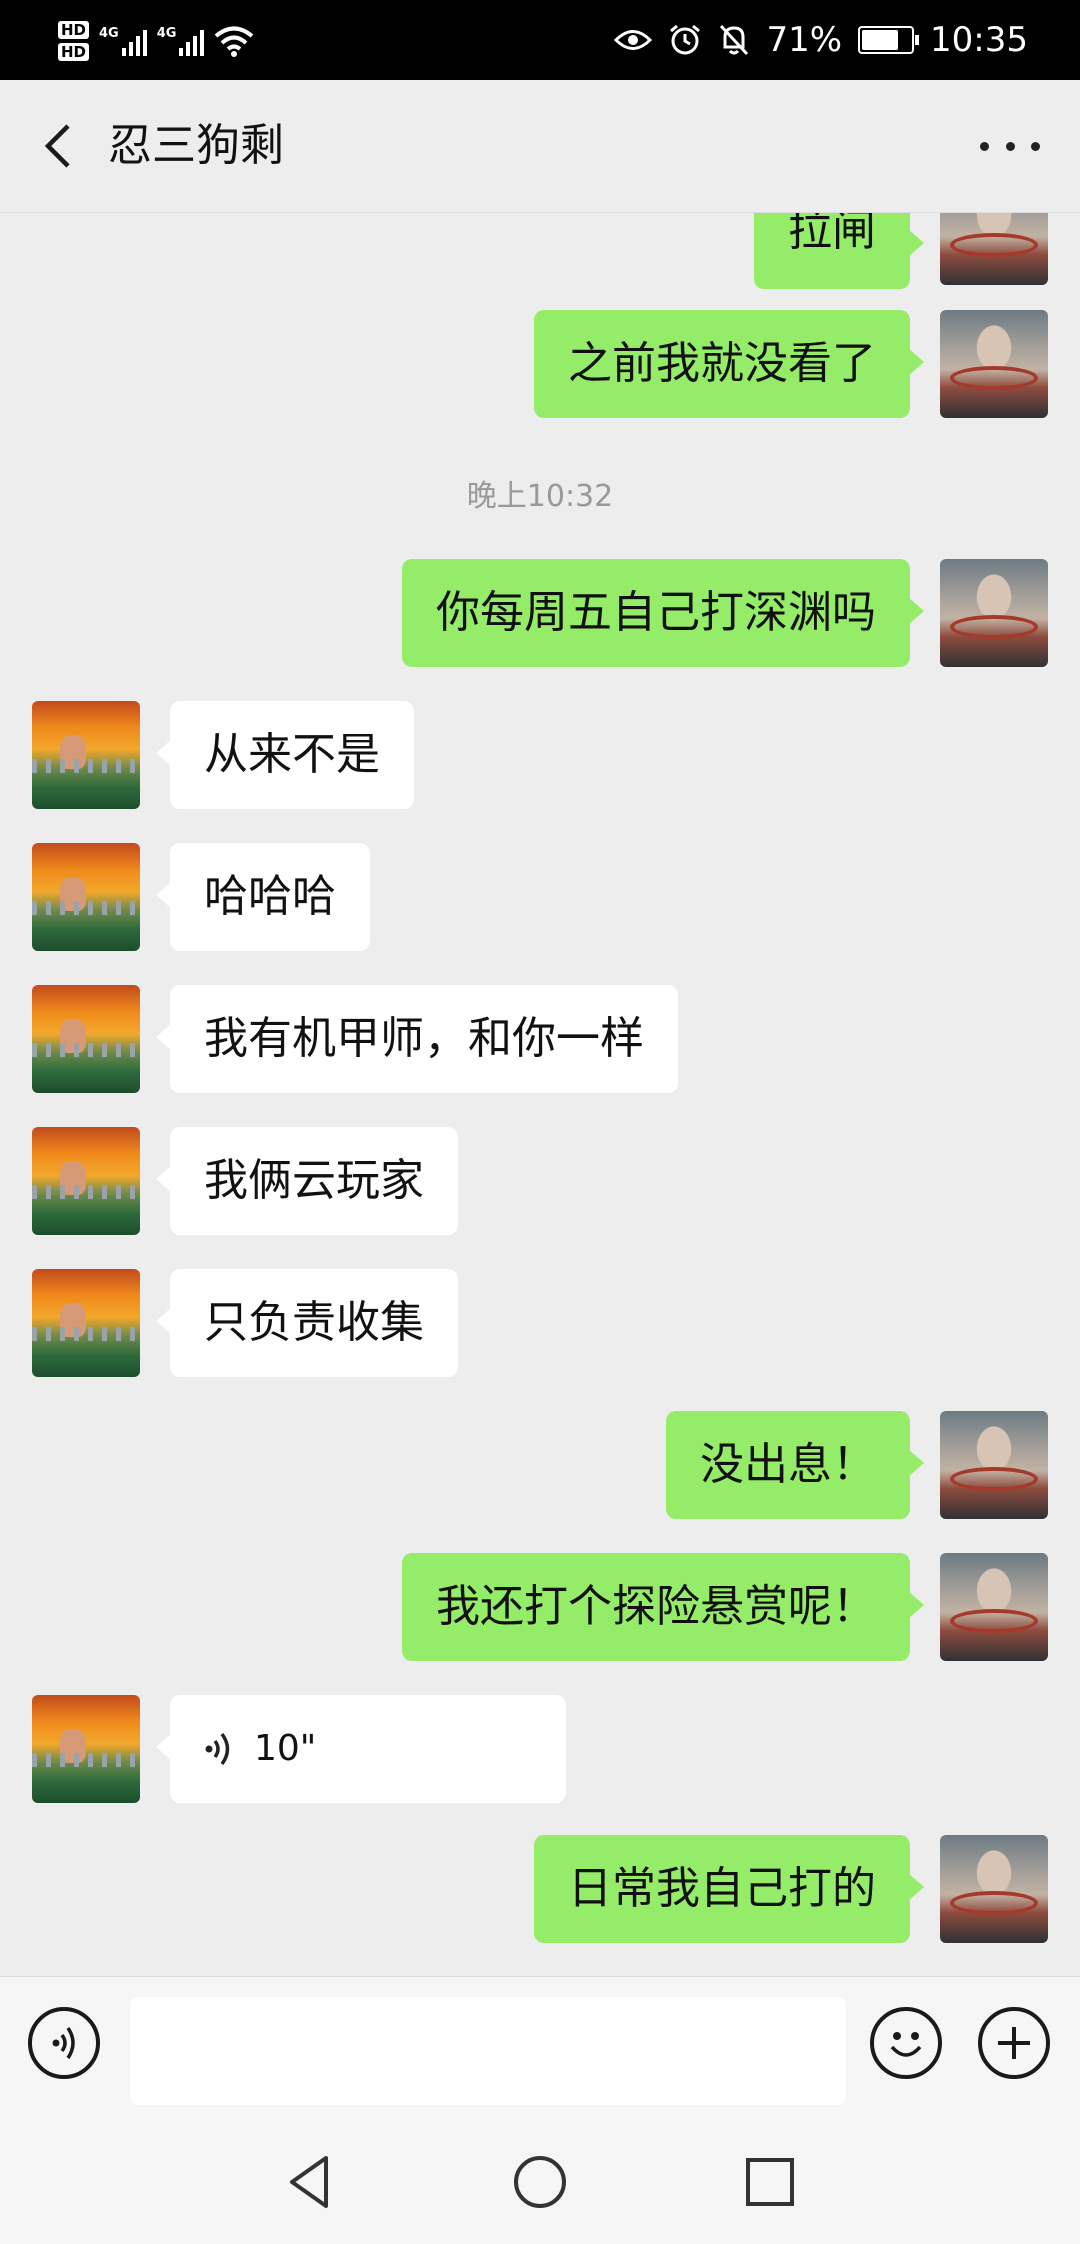 The height and width of the screenshot is (2244, 1080). What do you see at coordinates (633, 40) in the screenshot?
I see `eye-icon` at bounding box center [633, 40].